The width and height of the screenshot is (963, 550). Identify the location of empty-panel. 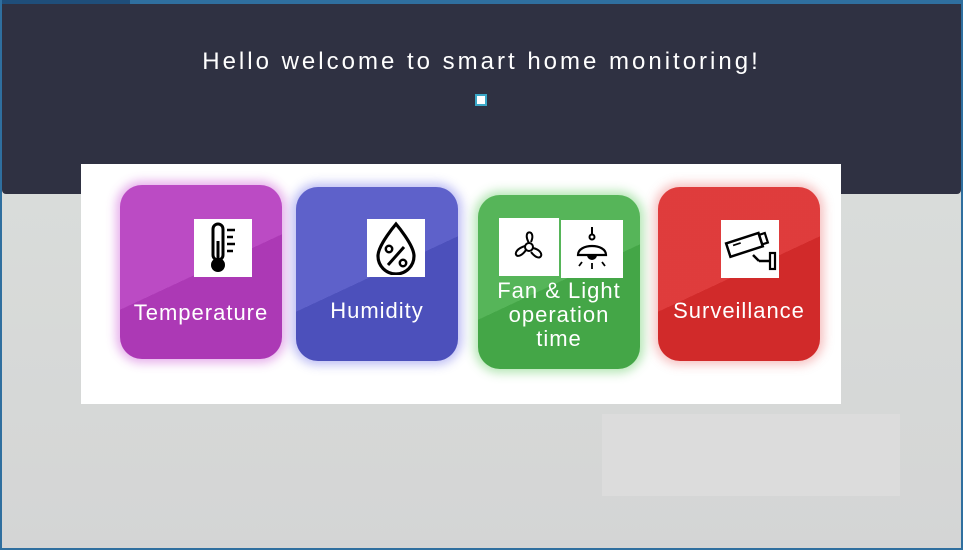
(751, 455).